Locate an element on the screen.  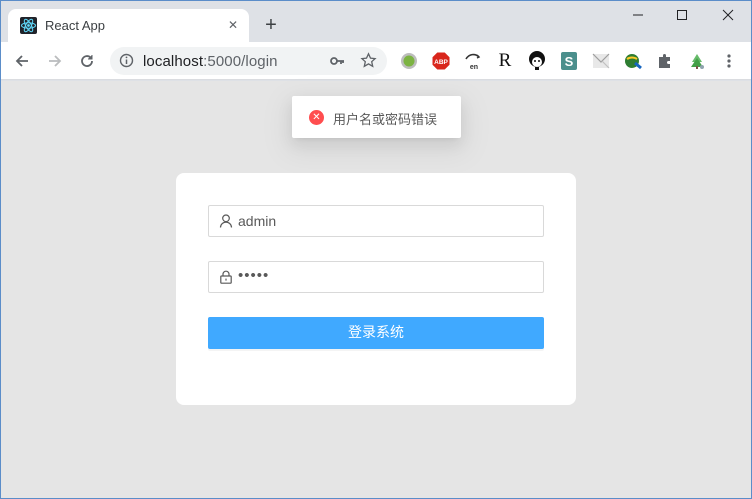
url-path: :5000/login is located at coordinates (240, 61).